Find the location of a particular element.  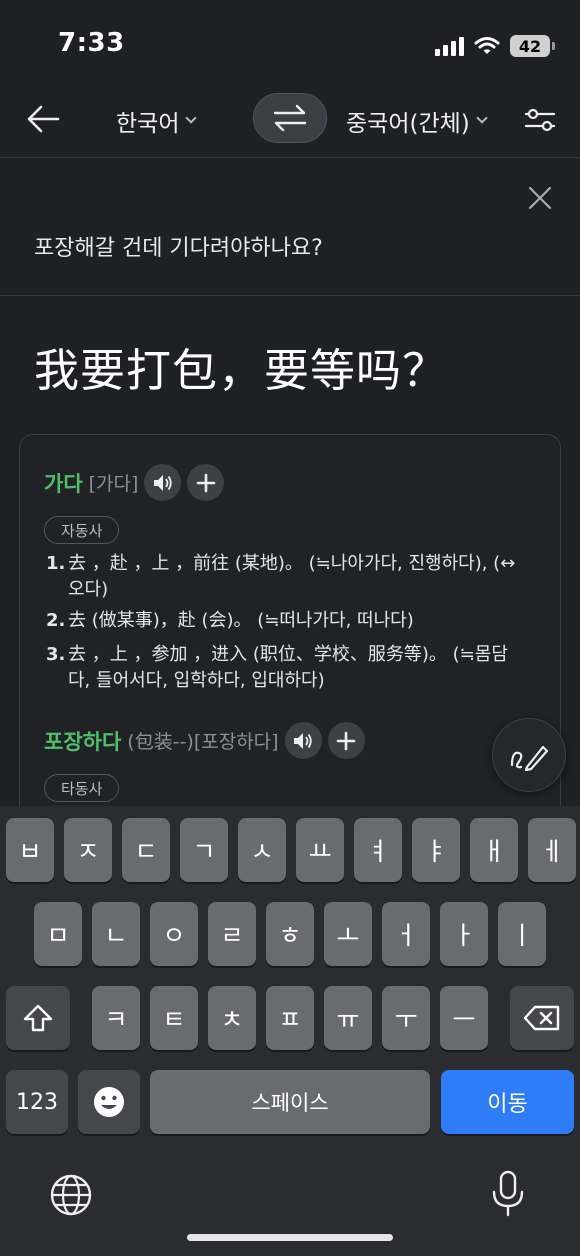

key: ㅋ is located at coordinates (116, 1018).